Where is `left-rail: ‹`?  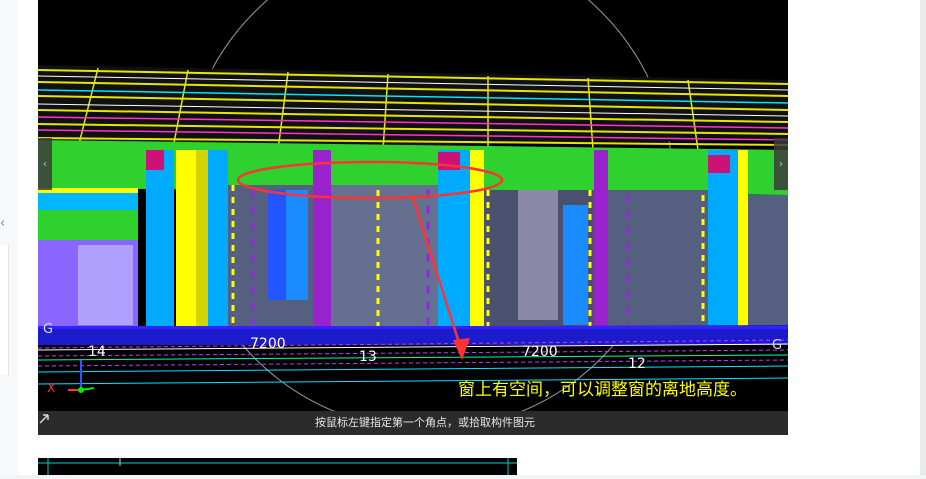
left-rail: ‹ is located at coordinates (9, 237).